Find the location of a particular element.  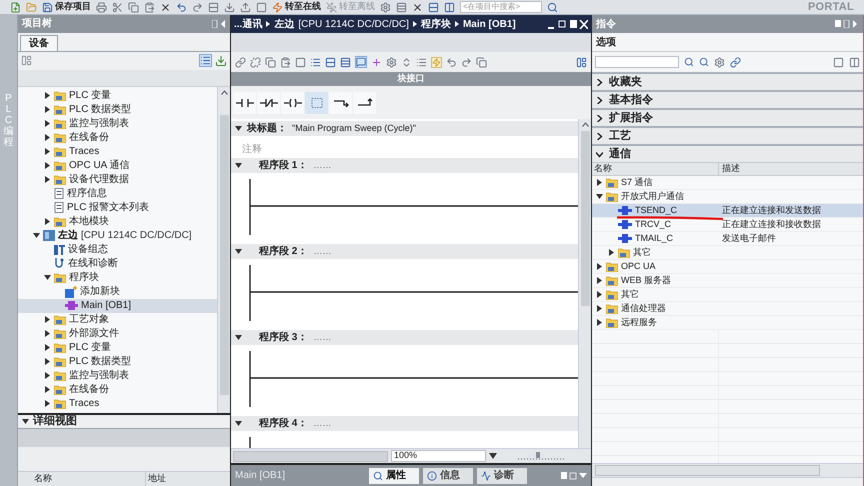

accordion-section: 收藏夹 is located at coordinates (727, 81).